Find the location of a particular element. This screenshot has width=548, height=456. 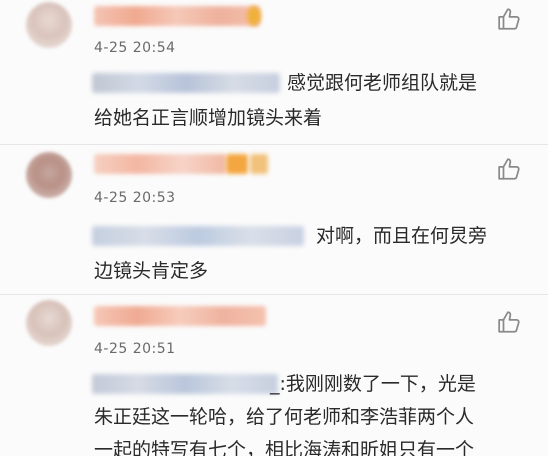

comment-timestamp: 4-25 20:51 is located at coordinates (135, 349).